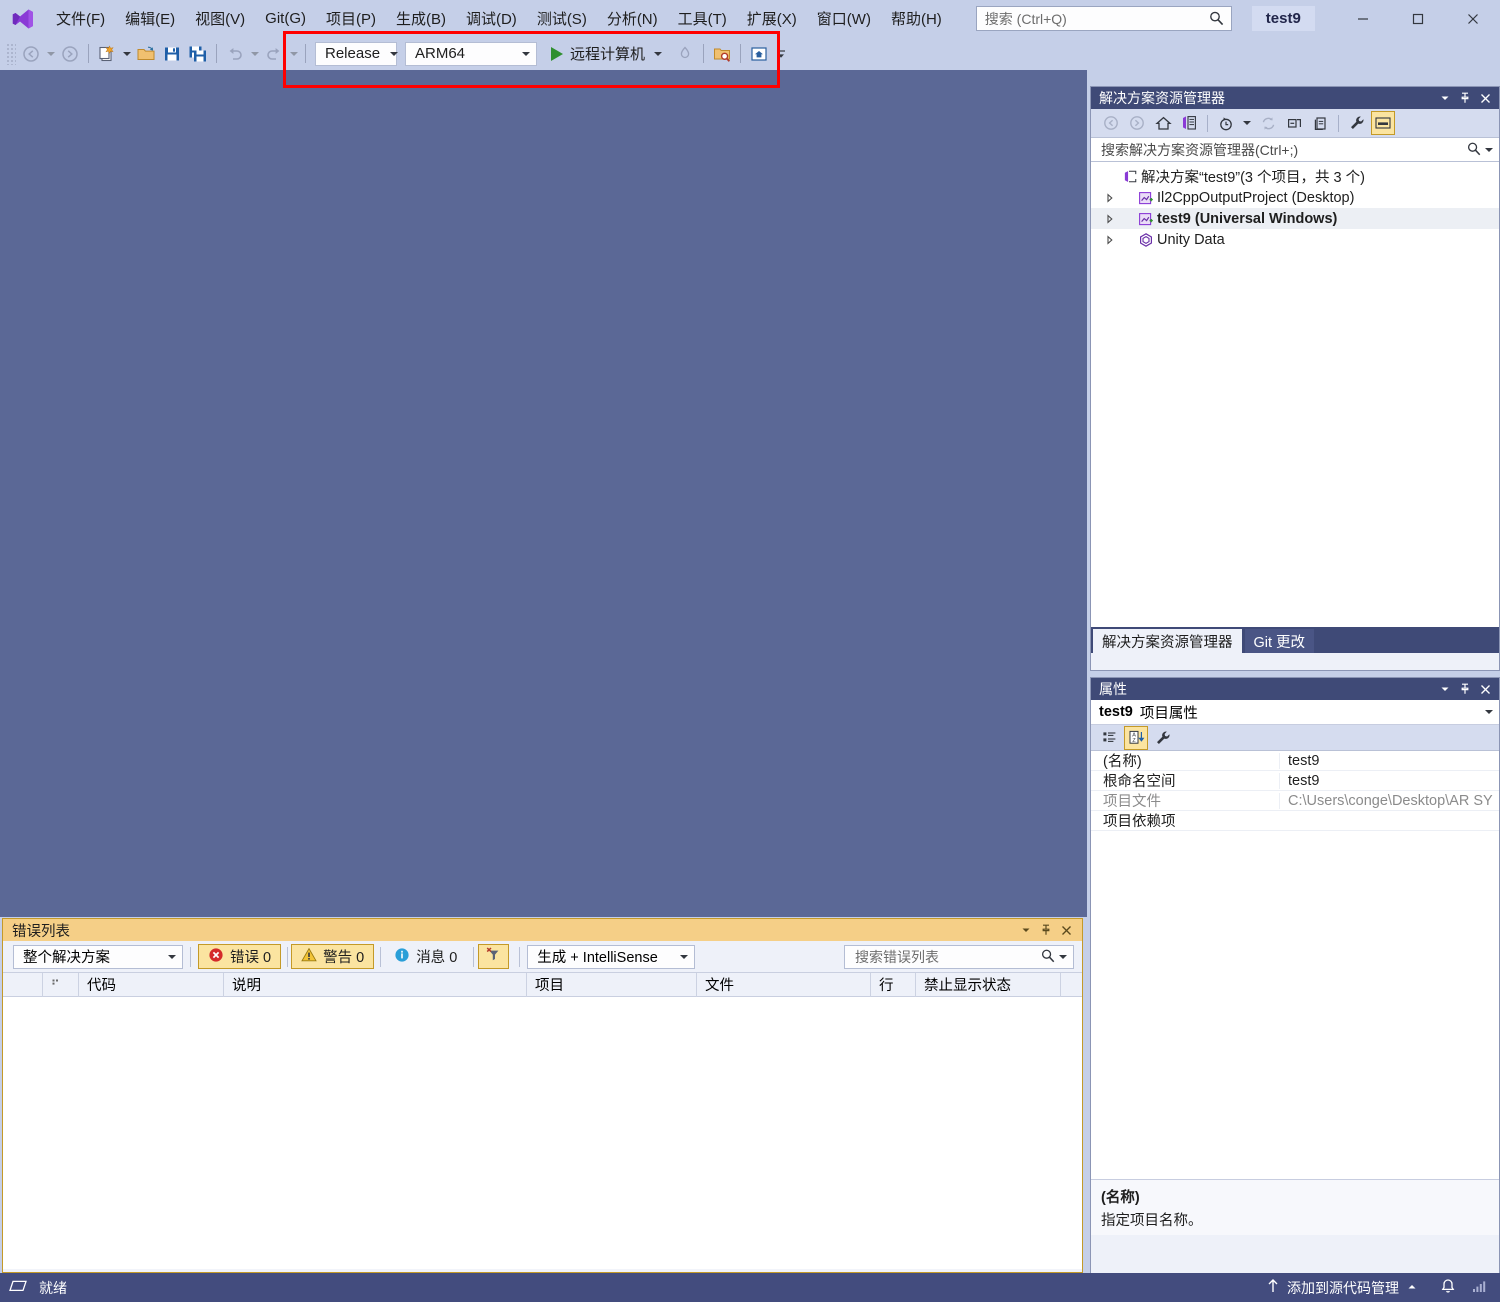  I want to click on collapse-all-icon, so click(1294, 123).